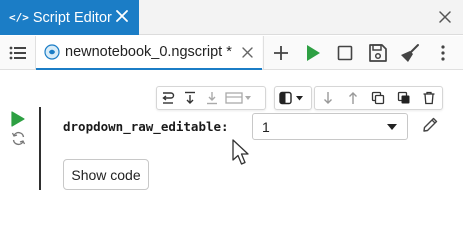 This screenshot has width=463, height=252. I want to click on notebook-file-icon, so click(52, 52).